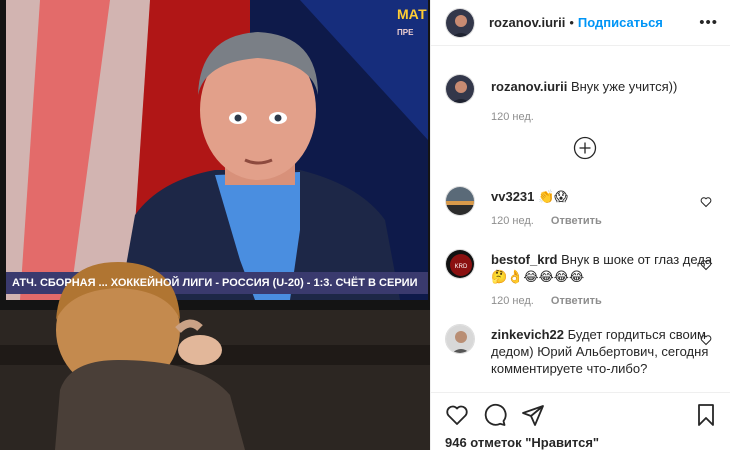 This screenshot has height=450, width=730. Describe the element at coordinates (405, 32) in the screenshot. I see `channel-logo-sub: ПРЕ` at that location.